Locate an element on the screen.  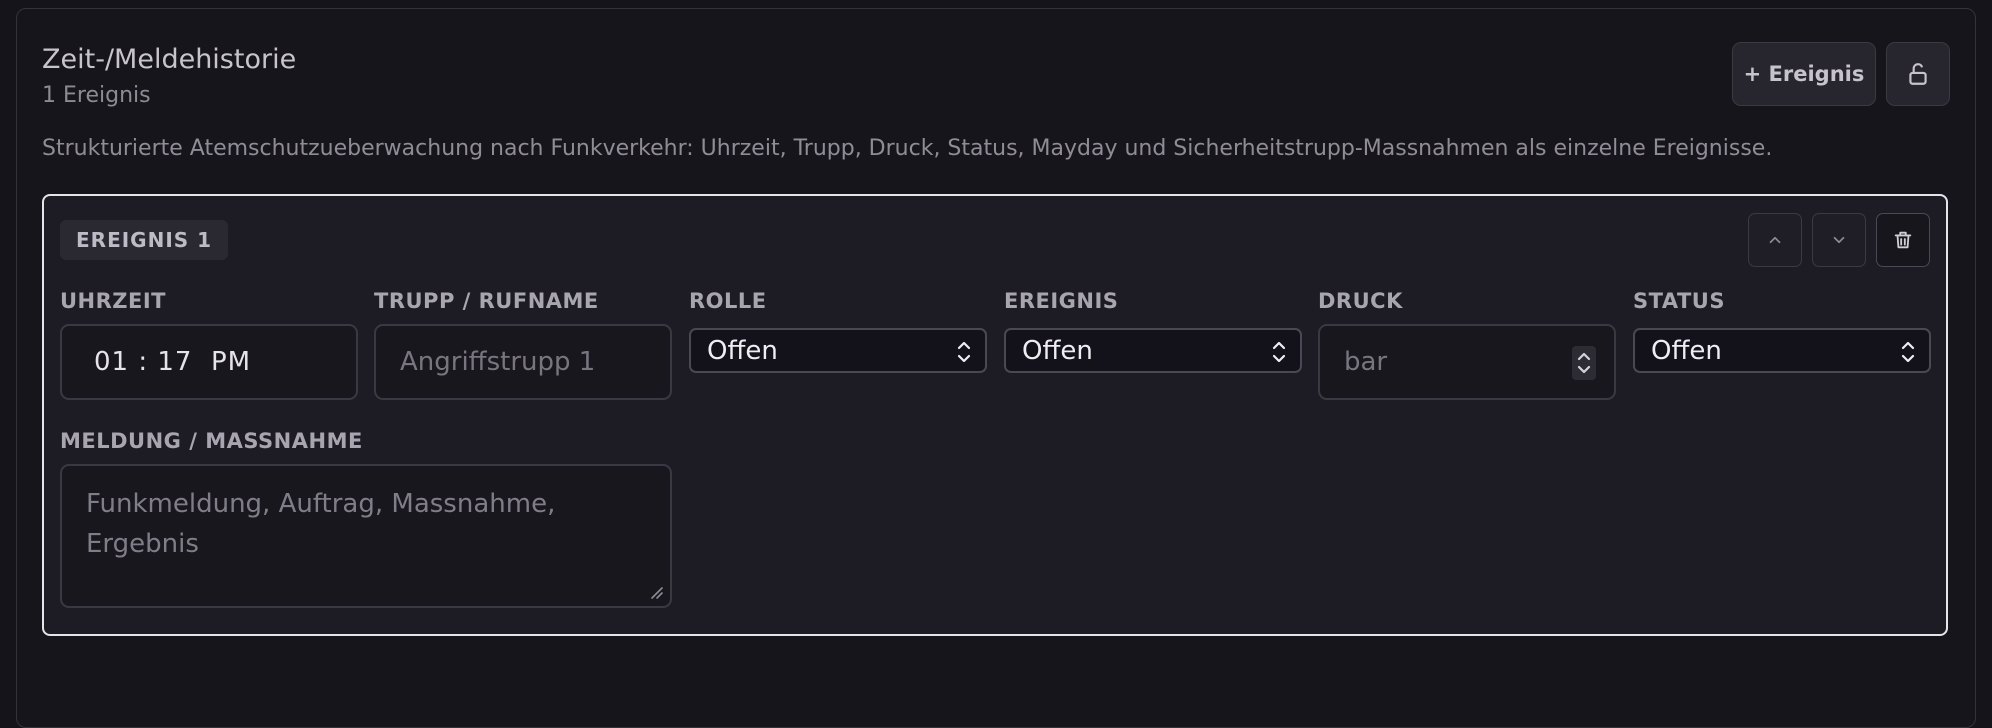
status-select: Offen is located at coordinates (1782, 350).